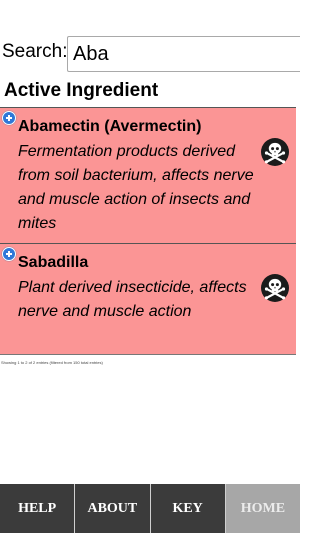 Image resolution: width=320 pixels, height=533 pixels. I want to click on search-label: Search:, so click(35, 51).